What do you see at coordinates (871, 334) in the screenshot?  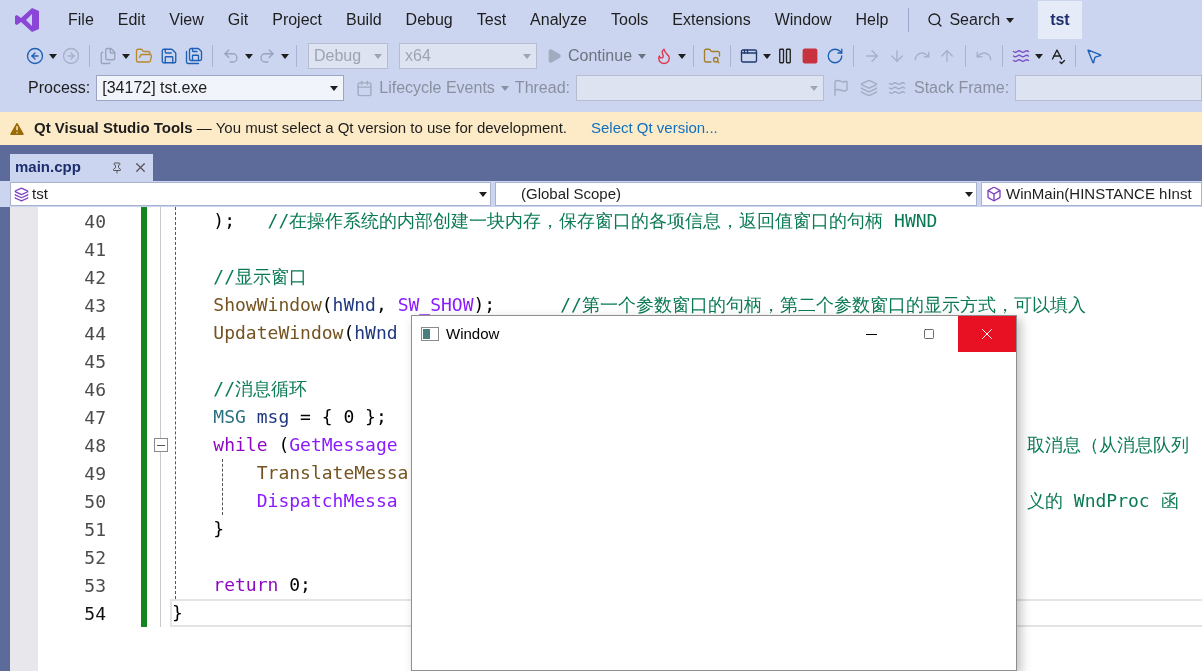 I see `minimize-icon` at bounding box center [871, 334].